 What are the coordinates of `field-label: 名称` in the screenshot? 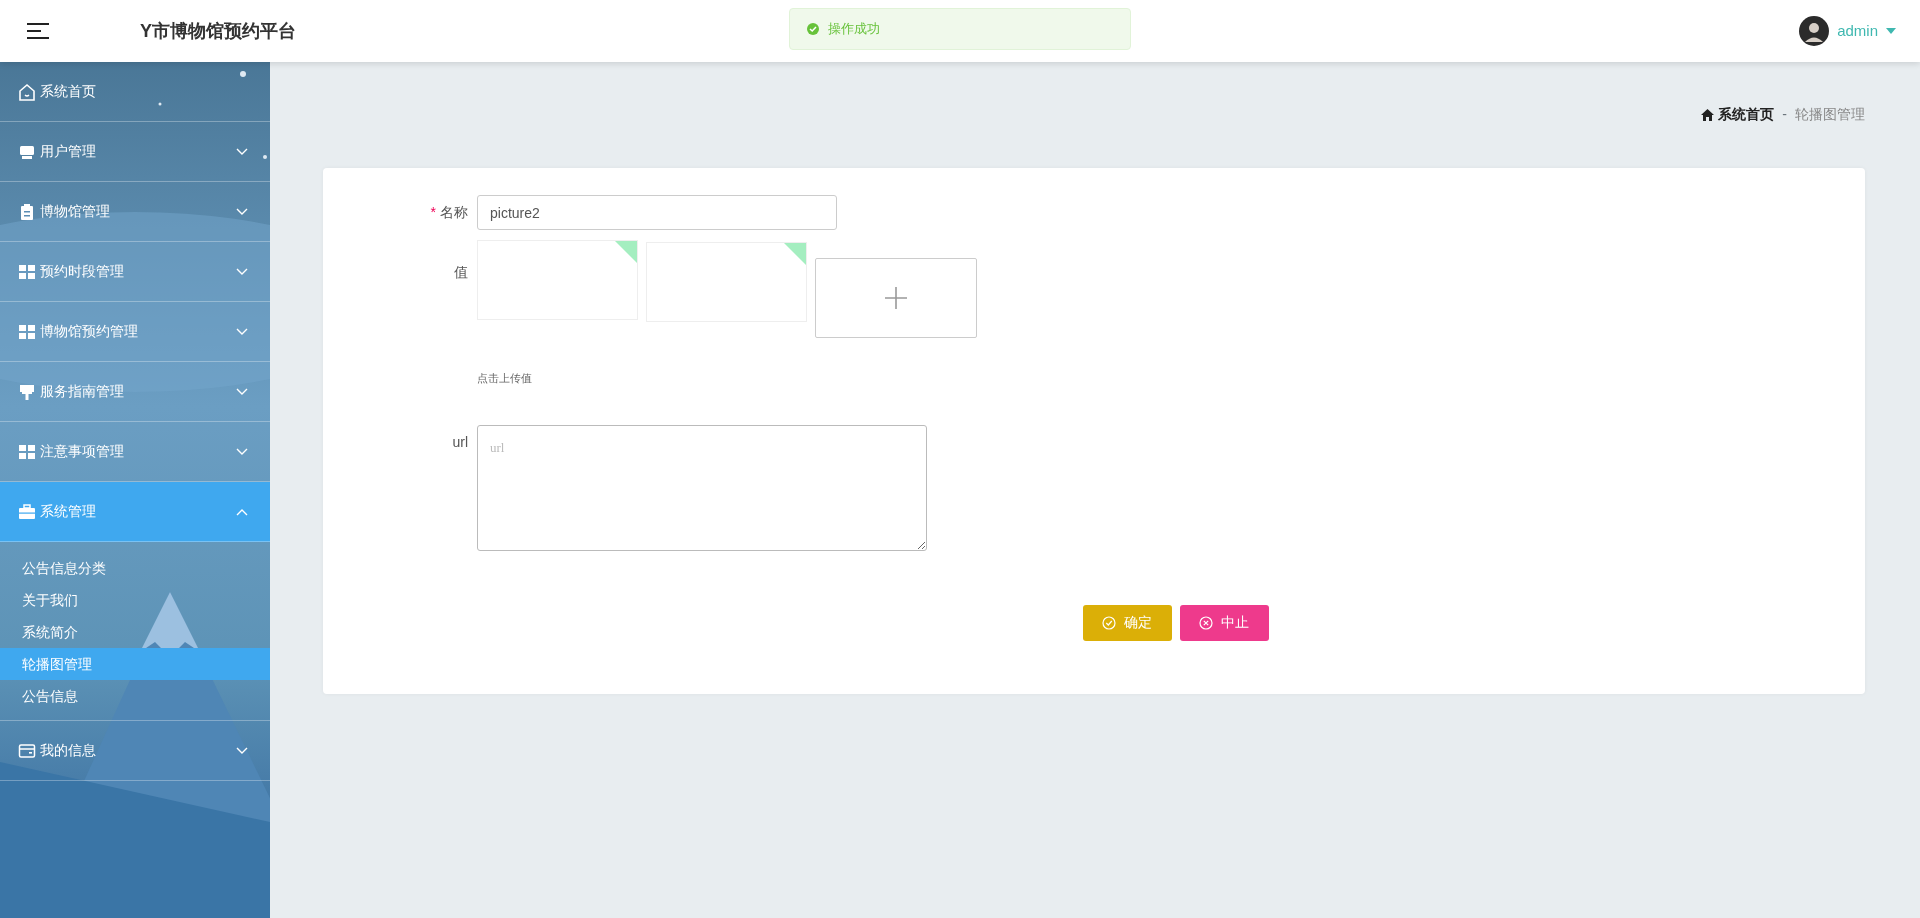 It's located at (454, 212).